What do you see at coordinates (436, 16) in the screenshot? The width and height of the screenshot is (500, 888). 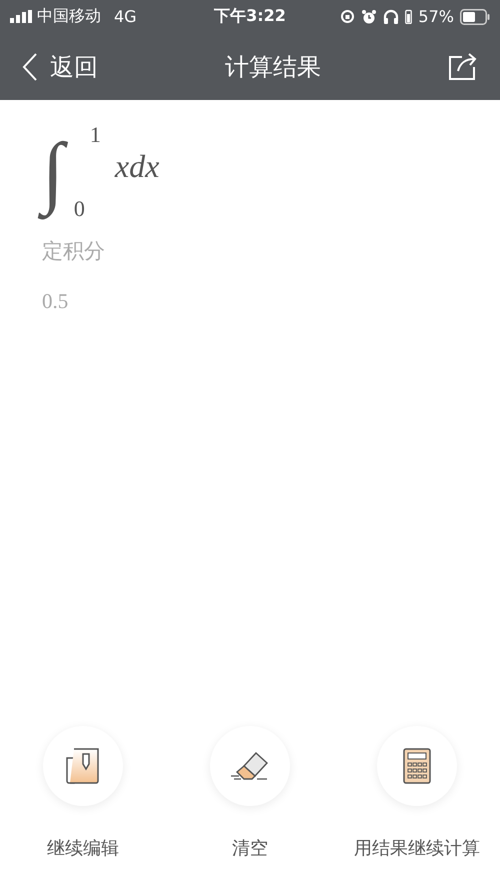 I see `battery-percentage: 57%` at bounding box center [436, 16].